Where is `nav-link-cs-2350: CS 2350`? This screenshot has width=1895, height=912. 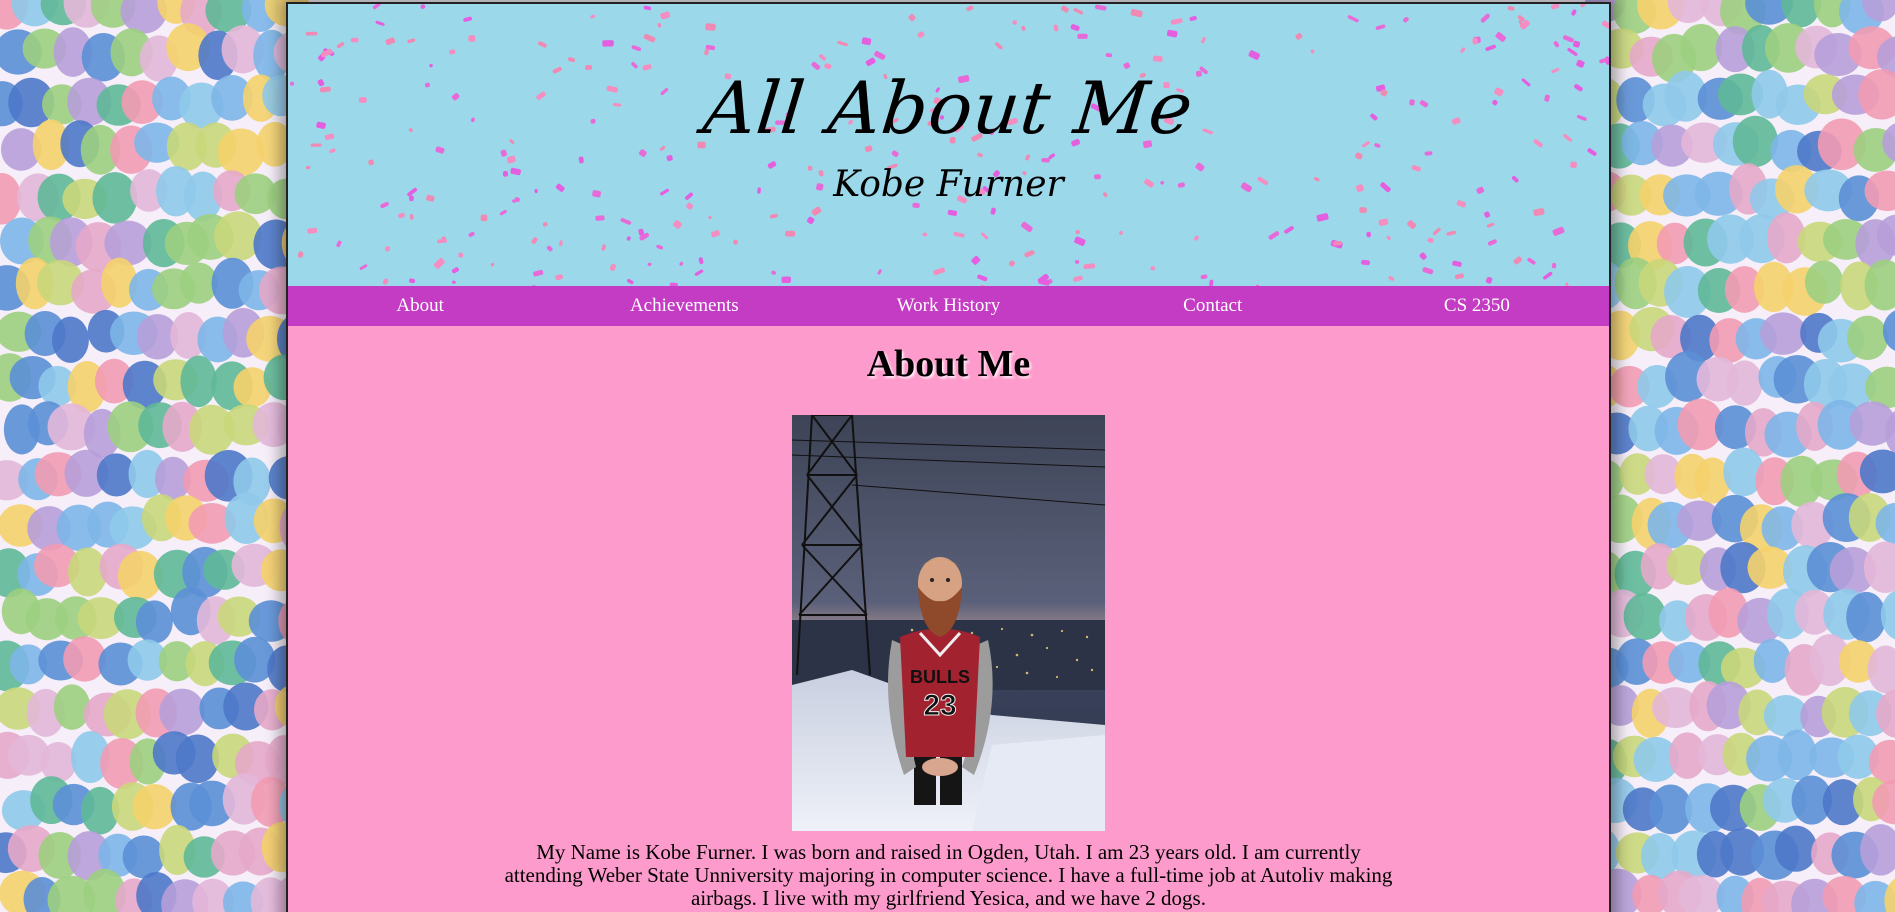 nav-link-cs-2350: CS 2350 is located at coordinates (1477, 306).